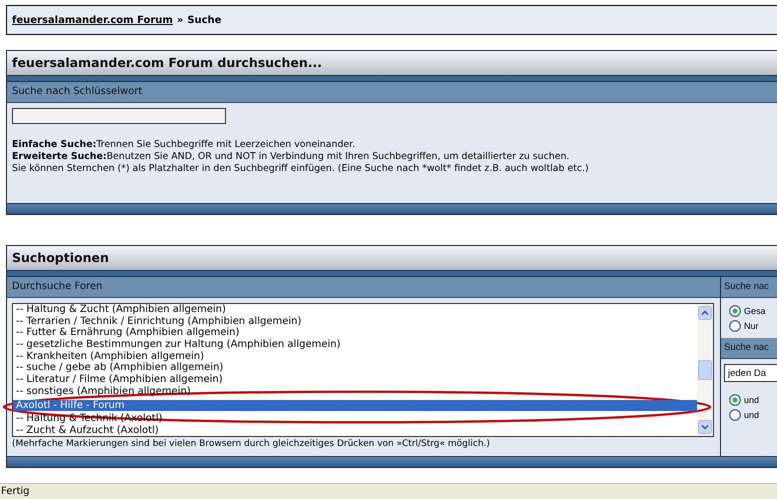 This screenshot has height=499, width=777. Describe the element at coordinates (251, 443) in the screenshot. I see `hint-text: (Mehrfache Markierungen sind bei vielen Browsern durch gleichzeitiges Drücken von »Ctrl/Strg« möglich.)` at that location.